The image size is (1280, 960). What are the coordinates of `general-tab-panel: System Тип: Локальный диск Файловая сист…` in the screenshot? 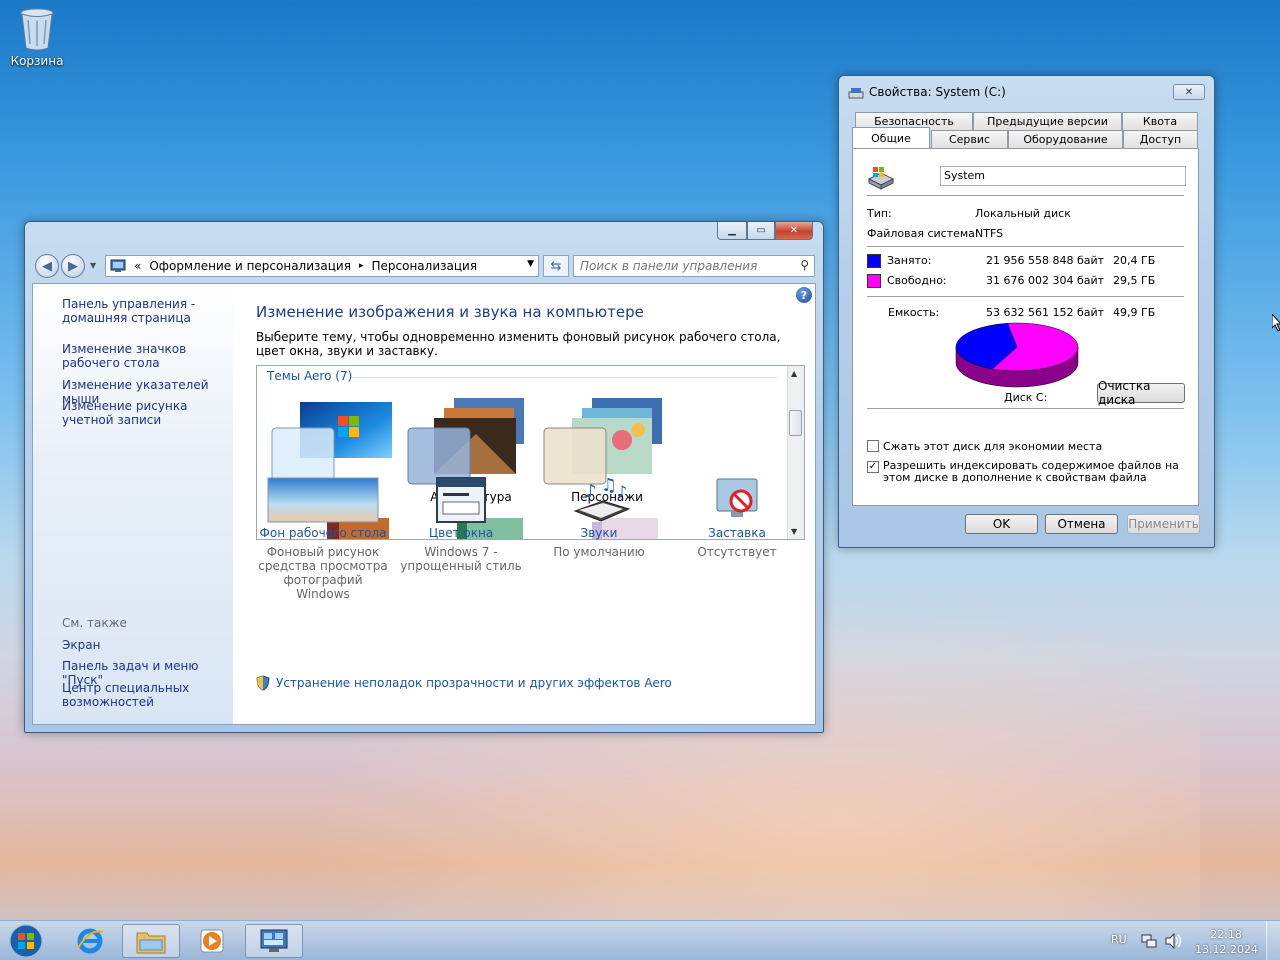 It's located at (1025, 327).